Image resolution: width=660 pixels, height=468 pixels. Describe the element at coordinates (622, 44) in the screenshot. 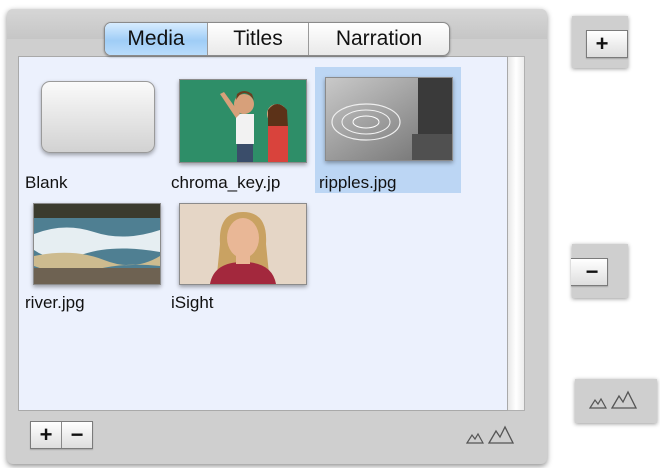

I see `callout-divider` at that location.